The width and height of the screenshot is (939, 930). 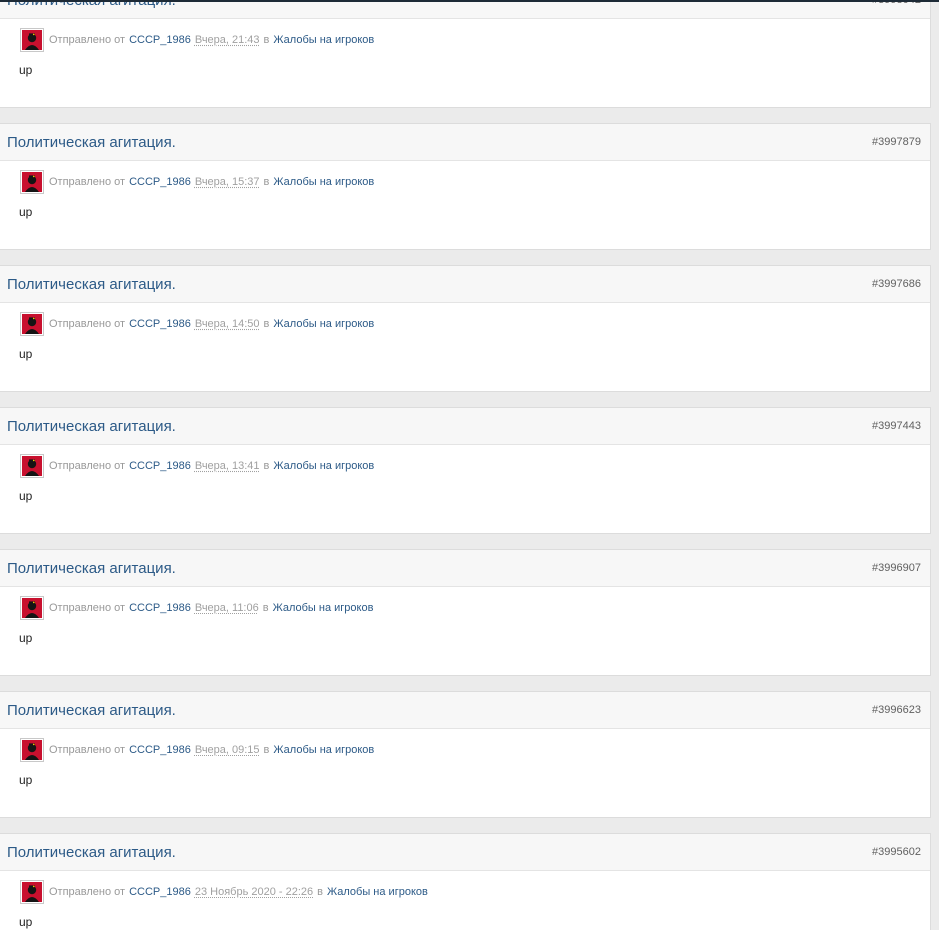 I want to click on post-date: Вчера, 13:41, so click(x=227, y=466).